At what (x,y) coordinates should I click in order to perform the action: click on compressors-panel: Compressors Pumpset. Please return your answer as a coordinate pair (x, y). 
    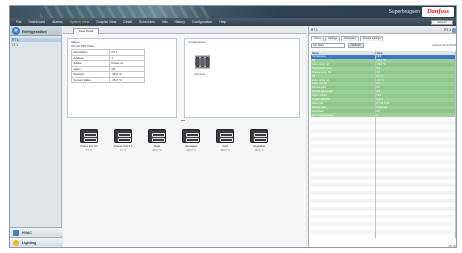
    Looking at the image, I should click on (242, 78).